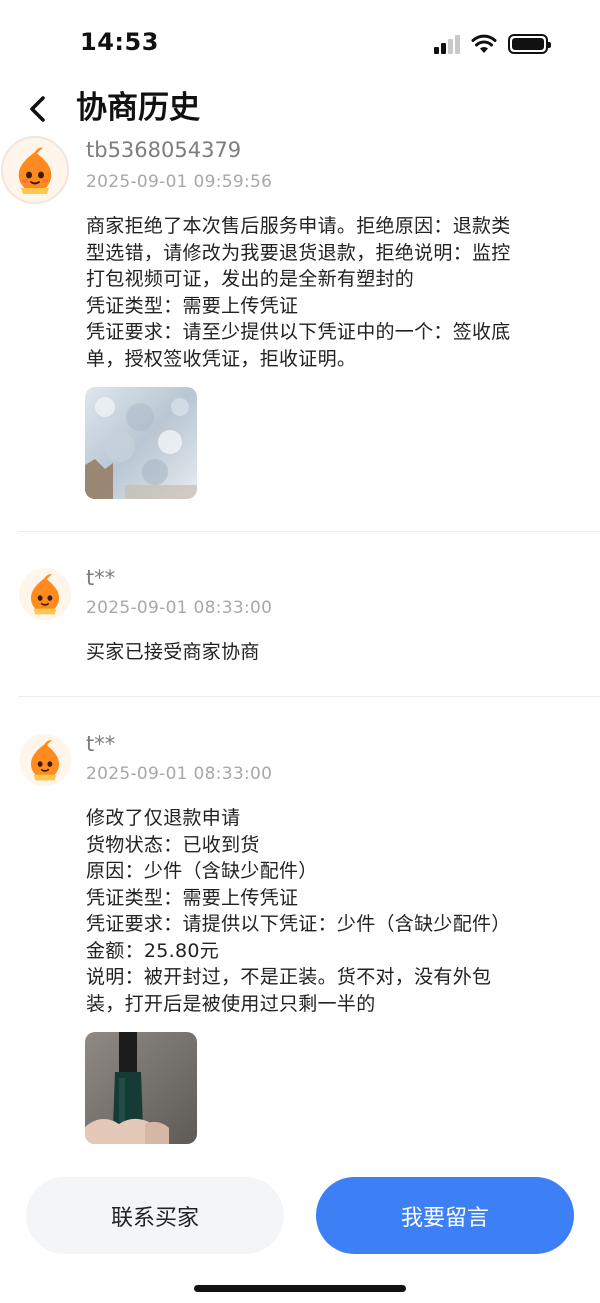  What do you see at coordinates (163, 818) in the screenshot?
I see `content-line: 修改了仅退款申请` at bounding box center [163, 818].